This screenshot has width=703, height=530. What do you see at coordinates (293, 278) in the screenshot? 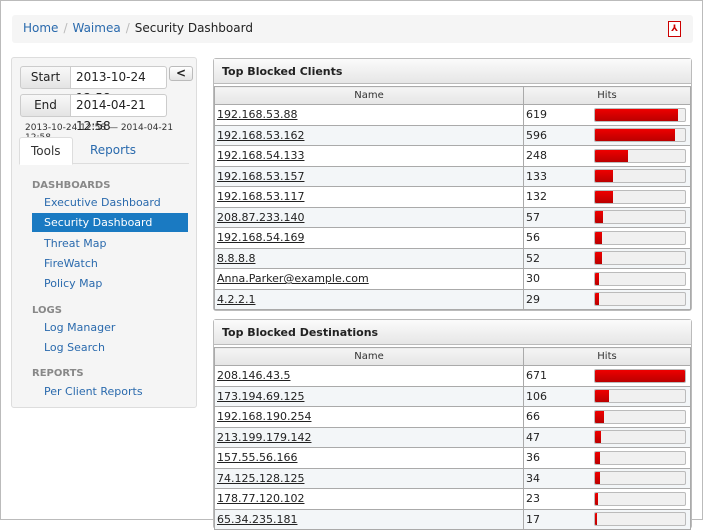
I see `name-link: Anna.Parker@example.com` at bounding box center [293, 278].